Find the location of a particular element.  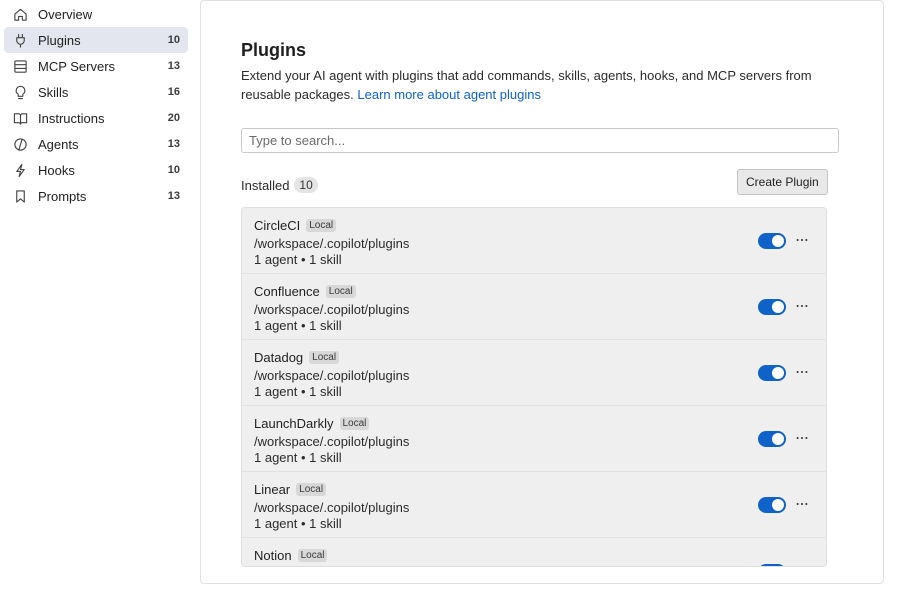

installed-count-badge: 10 is located at coordinates (306, 185).